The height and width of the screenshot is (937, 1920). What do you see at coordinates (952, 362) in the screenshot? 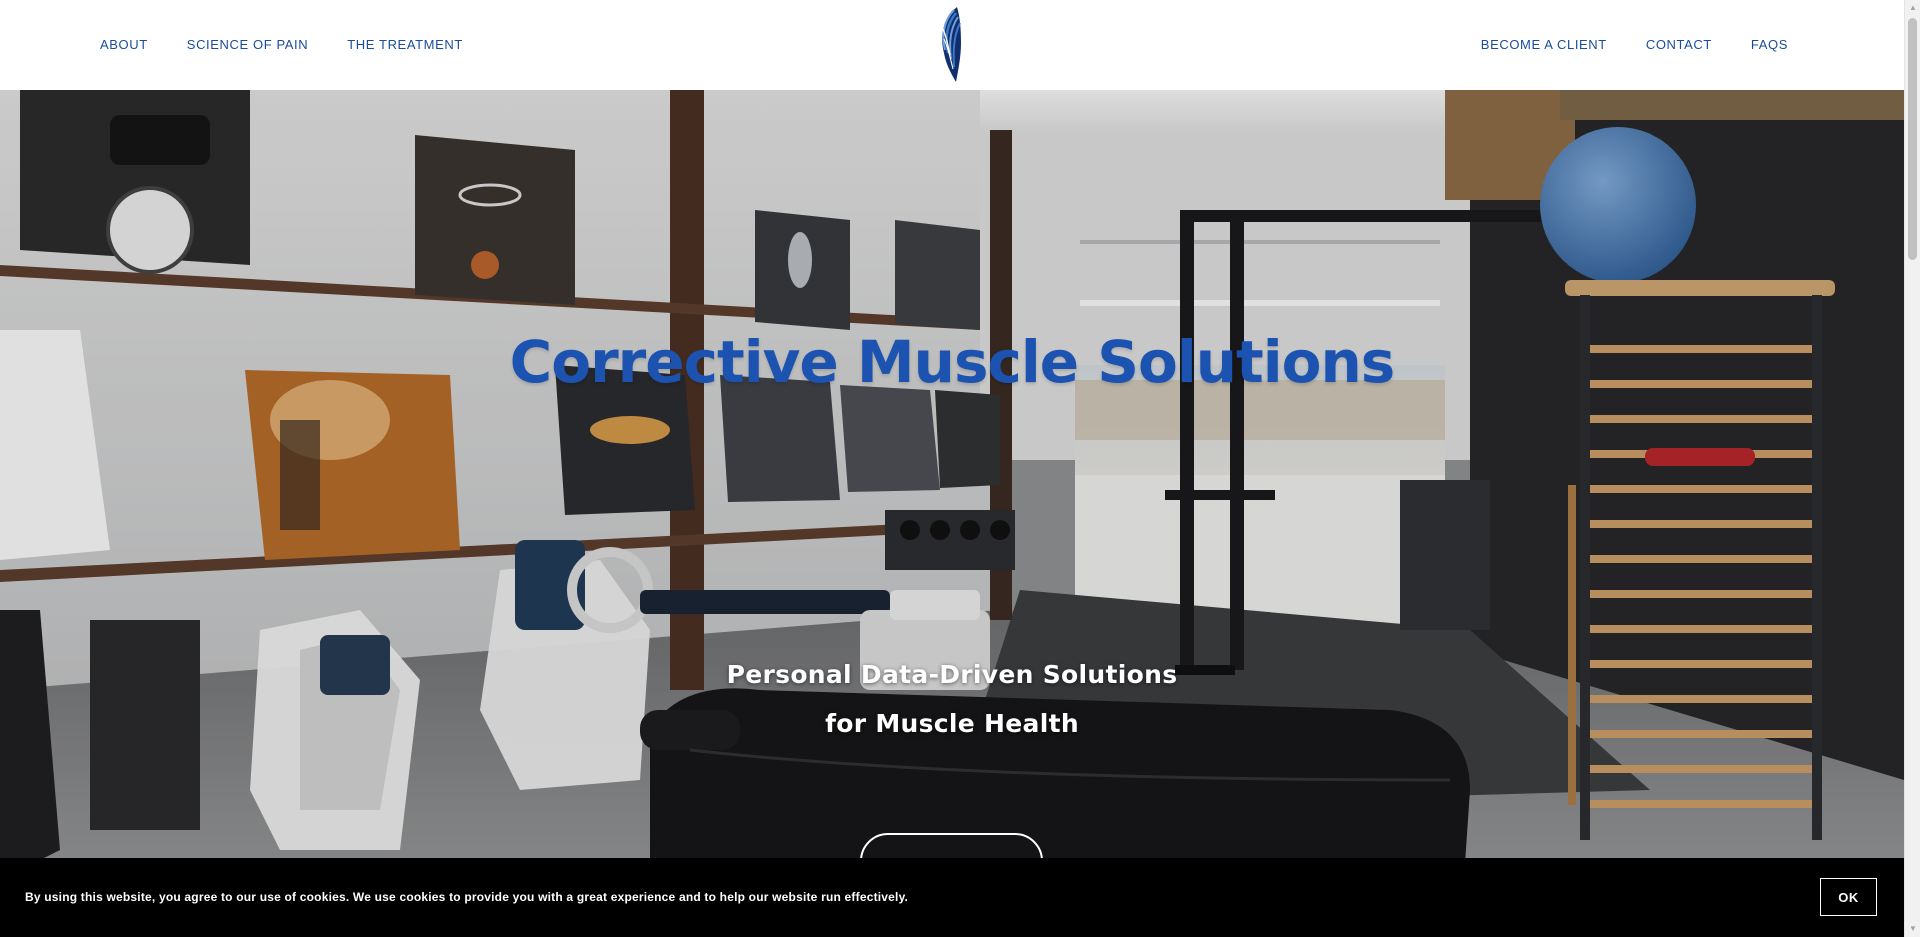
I see `hero-title: Corrective Muscle Solutions` at bounding box center [952, 362].